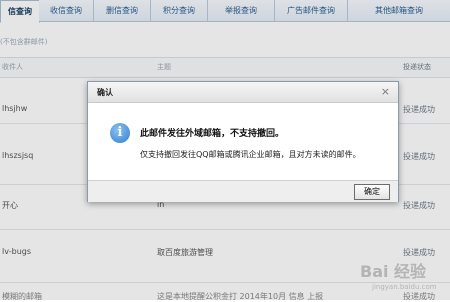 The image size is (450, 302). What do you see at coordinates (240, 296) in the screenshot?
I see `row-subject: 这是本地提醒公积金打 2014年10月 信息 上报` at bounding box center [240, 296].